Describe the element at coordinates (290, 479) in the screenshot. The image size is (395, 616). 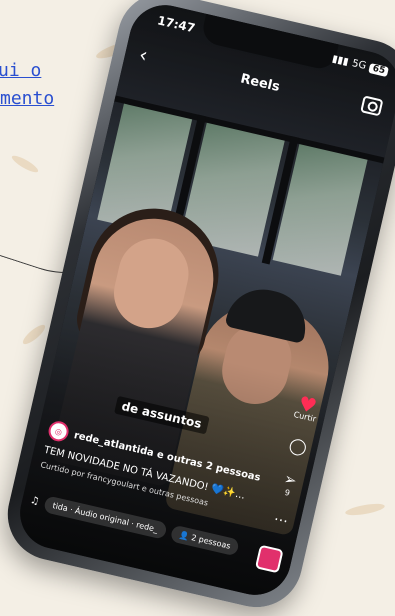
I see `send-icon: ➢` at that location.